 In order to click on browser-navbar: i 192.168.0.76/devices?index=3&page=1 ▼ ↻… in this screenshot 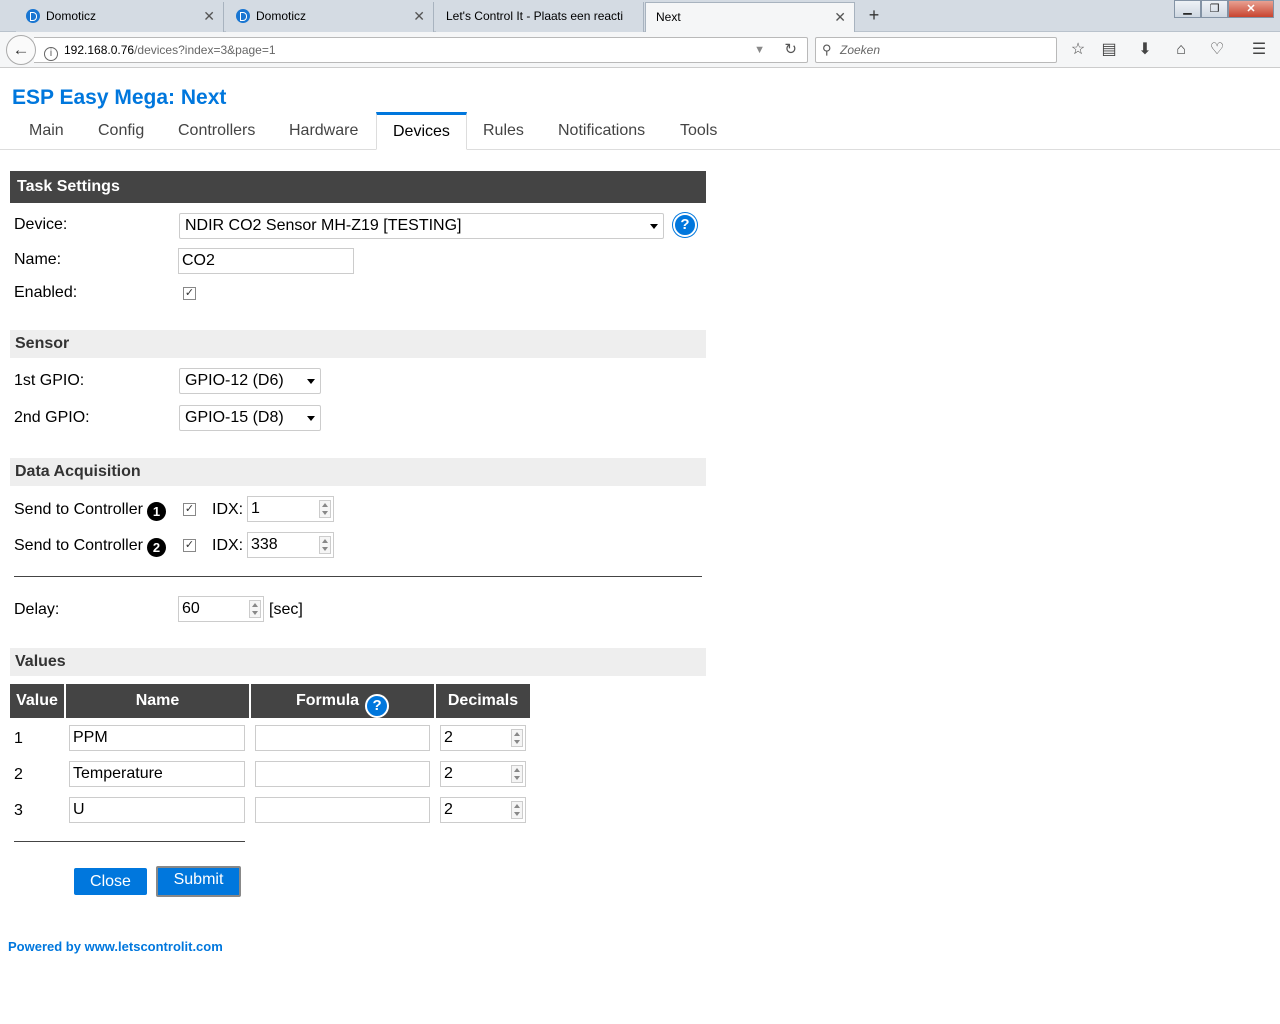, I will do `click(640, 50)`.